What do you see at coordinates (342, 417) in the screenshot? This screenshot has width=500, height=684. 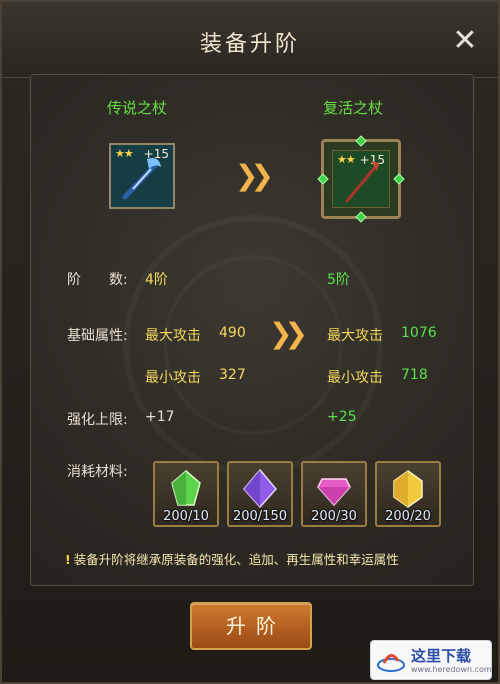 I see `enhance-cap-target: +25` at bounding box center [342, 417].